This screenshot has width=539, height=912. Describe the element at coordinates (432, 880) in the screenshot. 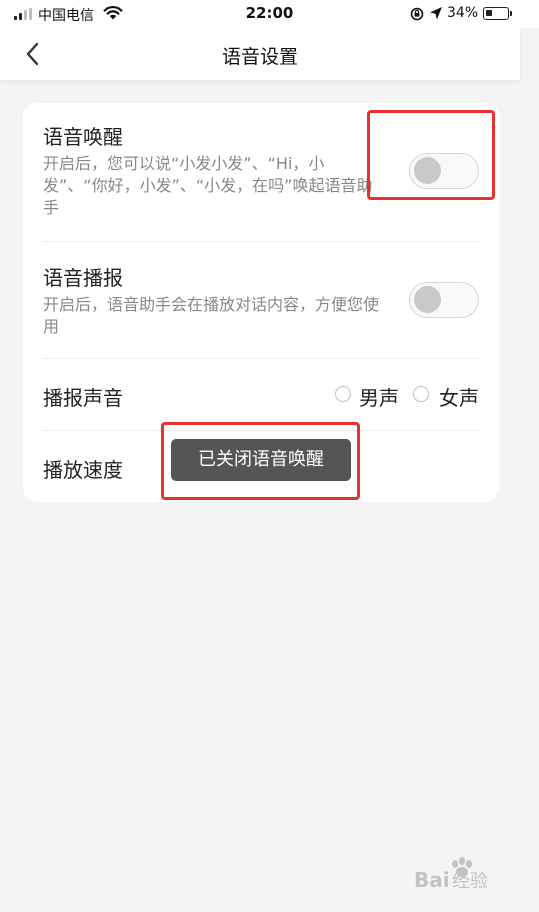

I see `svg-text: Bai` at that location.